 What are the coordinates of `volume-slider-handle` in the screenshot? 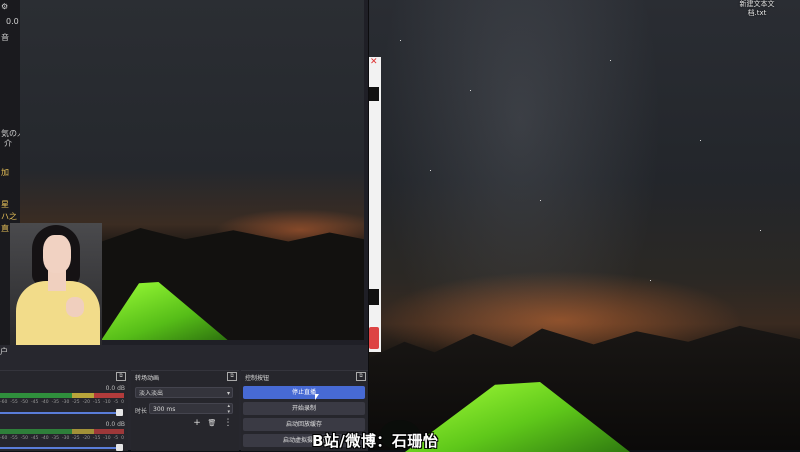 It's located at (119, 412).